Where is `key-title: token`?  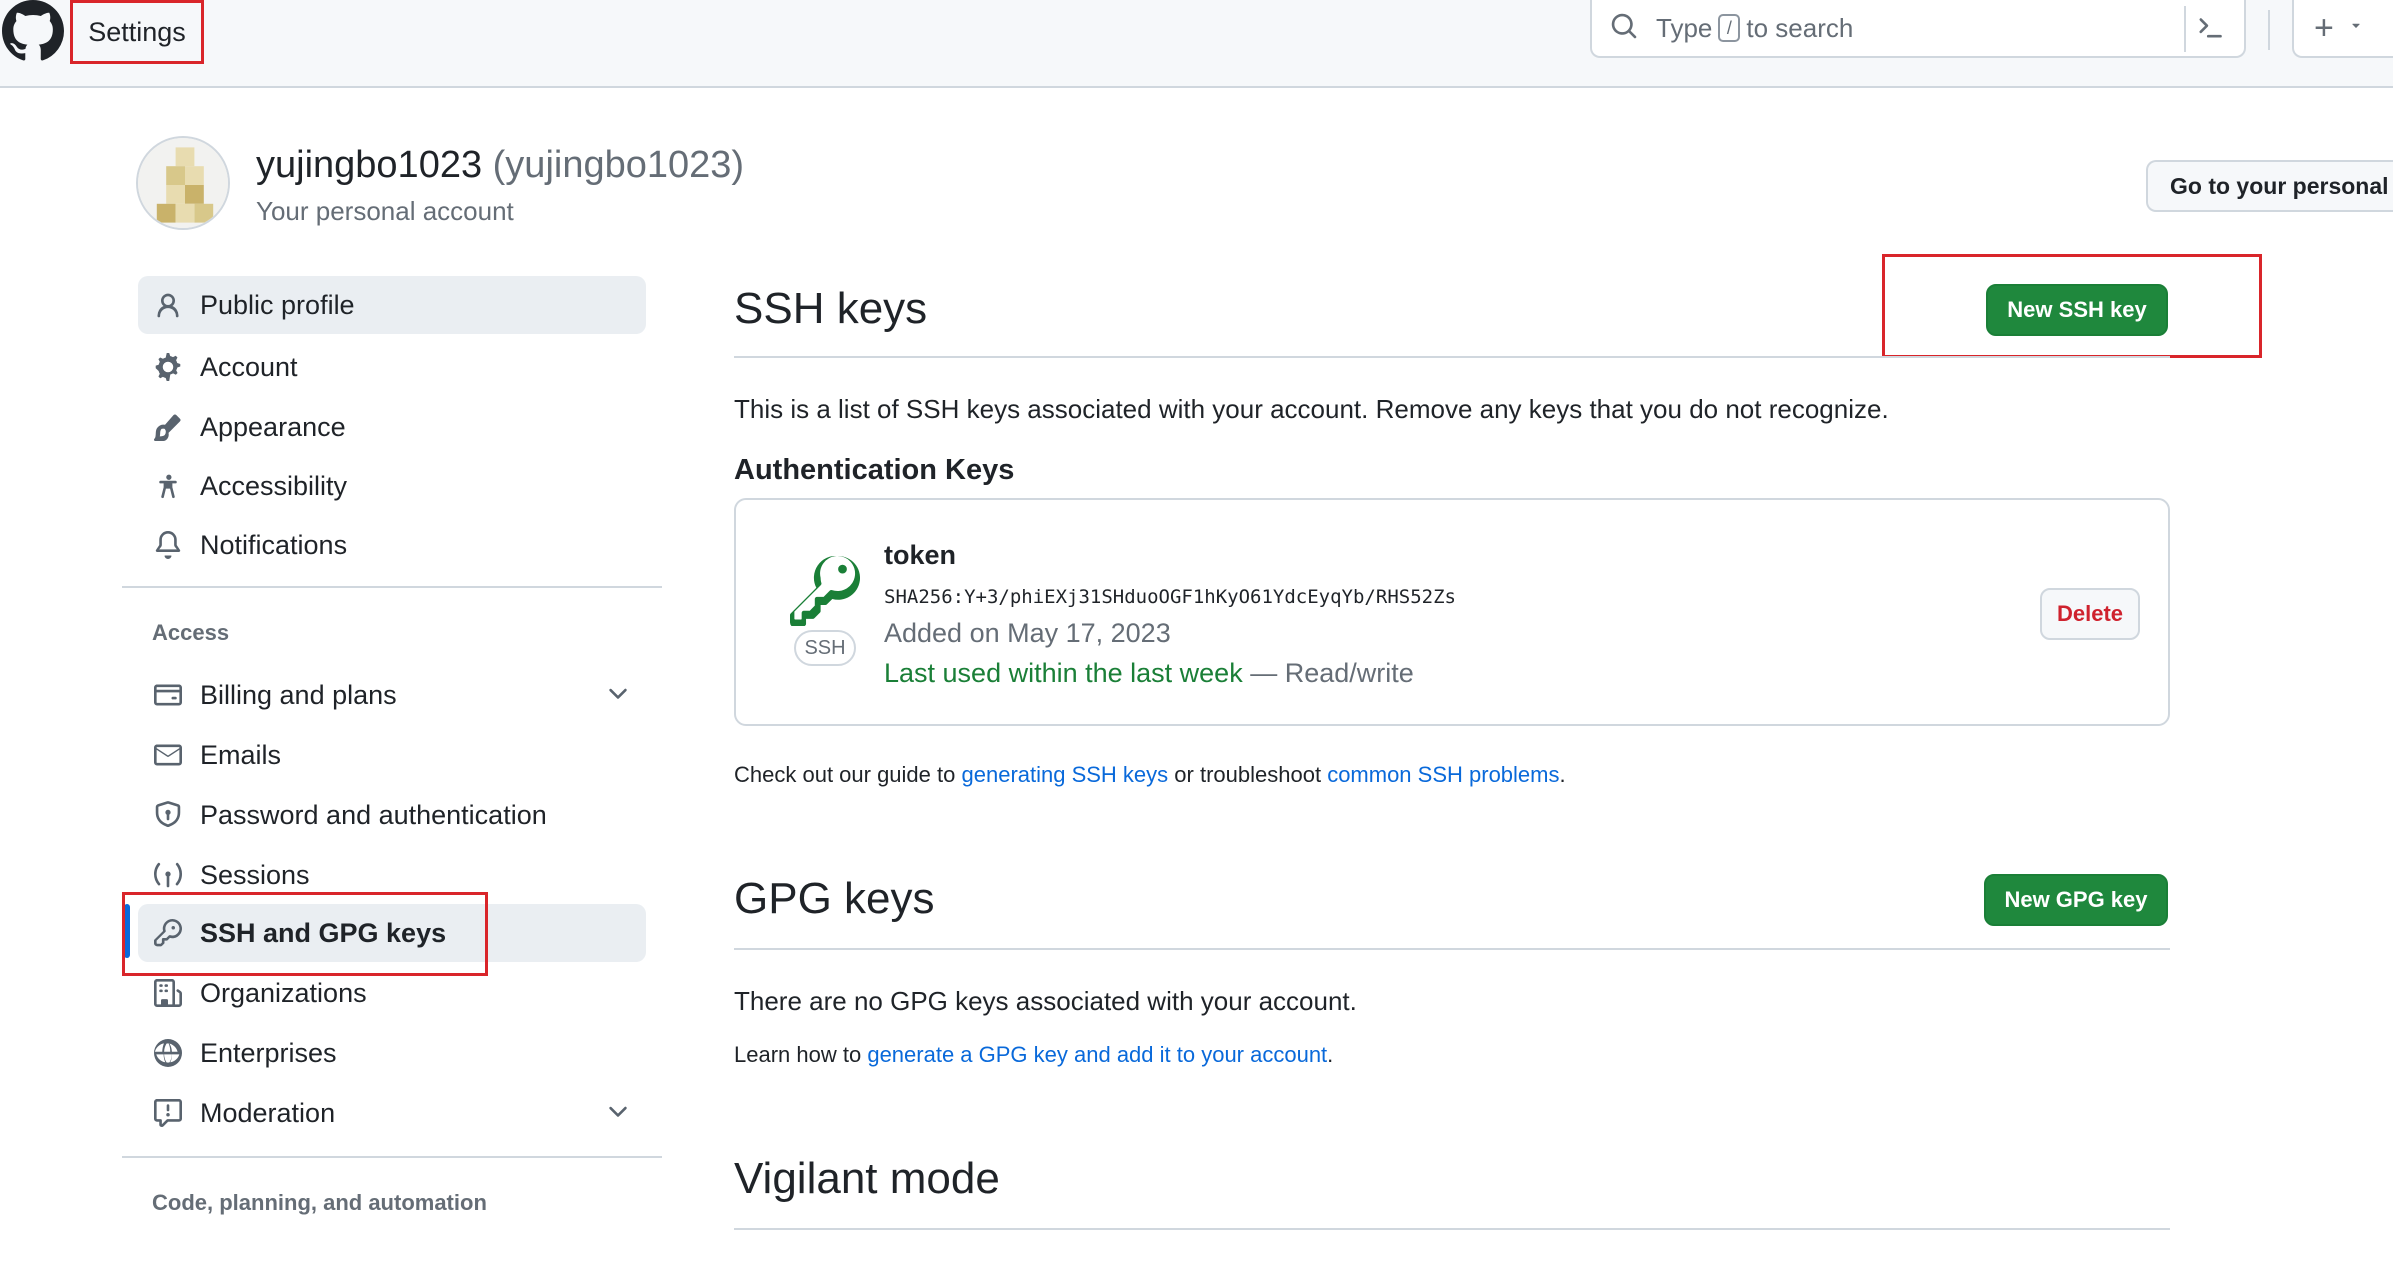
key-title: token is located at coordinates (920, 555).